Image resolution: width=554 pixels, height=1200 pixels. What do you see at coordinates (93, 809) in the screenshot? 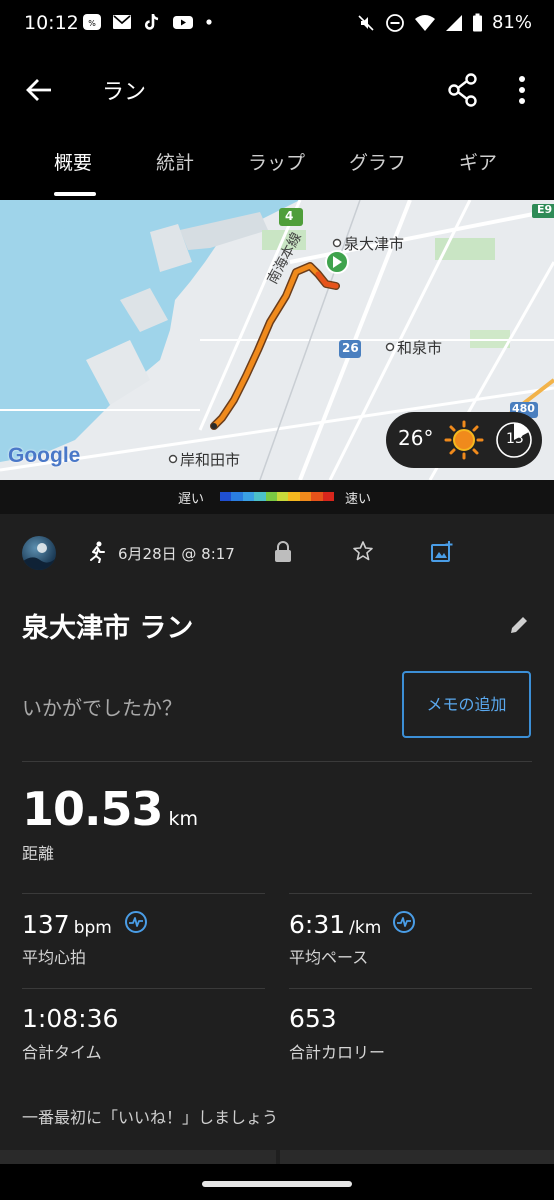
I see `distance-value: 10.53` at bounding box center [93, 809].